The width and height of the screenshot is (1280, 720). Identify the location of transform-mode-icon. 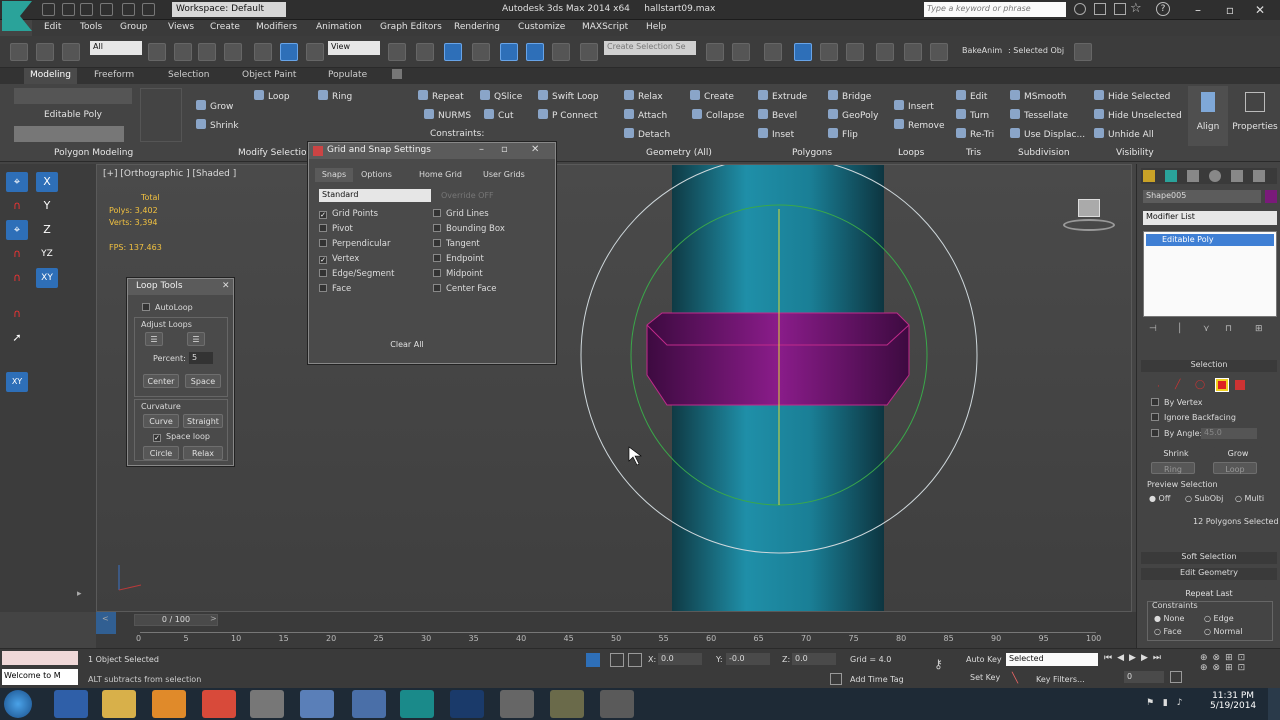
(635, 660).